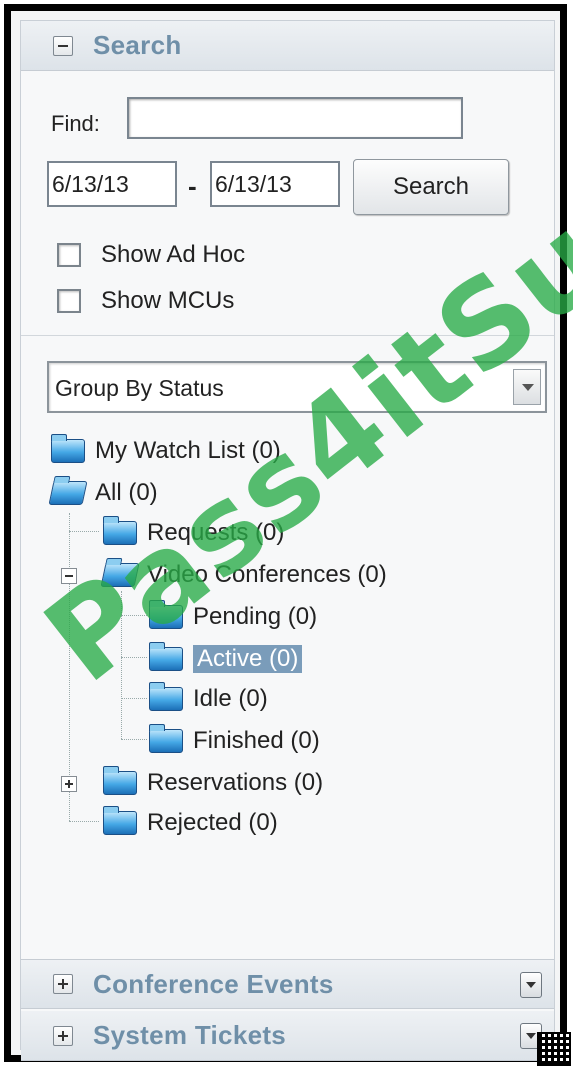  I want to click on tree-node-label: My Watch List (0), so click(188, 450).